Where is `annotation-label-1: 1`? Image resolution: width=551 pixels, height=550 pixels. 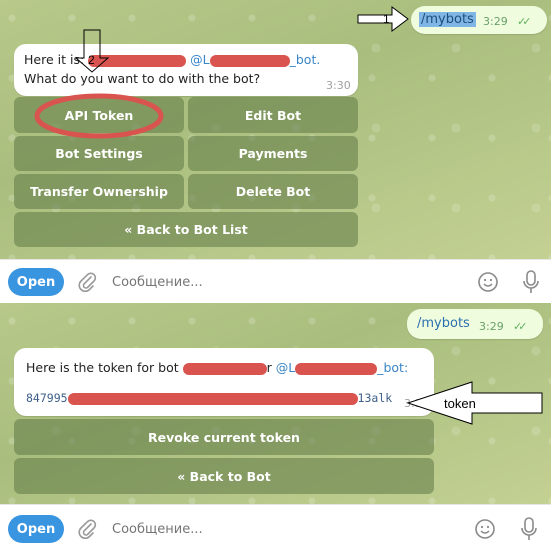
annotation-label-1: 1 is located at coordinates (386, 19).